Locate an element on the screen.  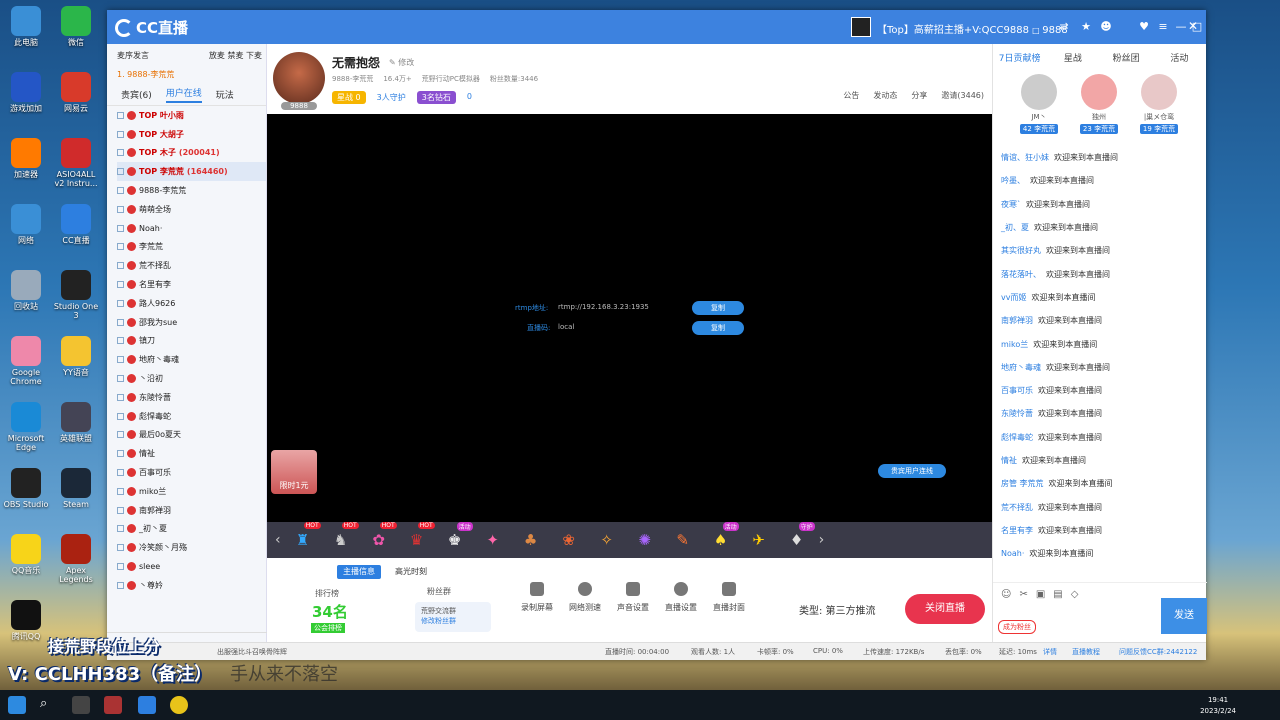
desktop-icon: Studio One 3 is located at coordinates (76, 295).